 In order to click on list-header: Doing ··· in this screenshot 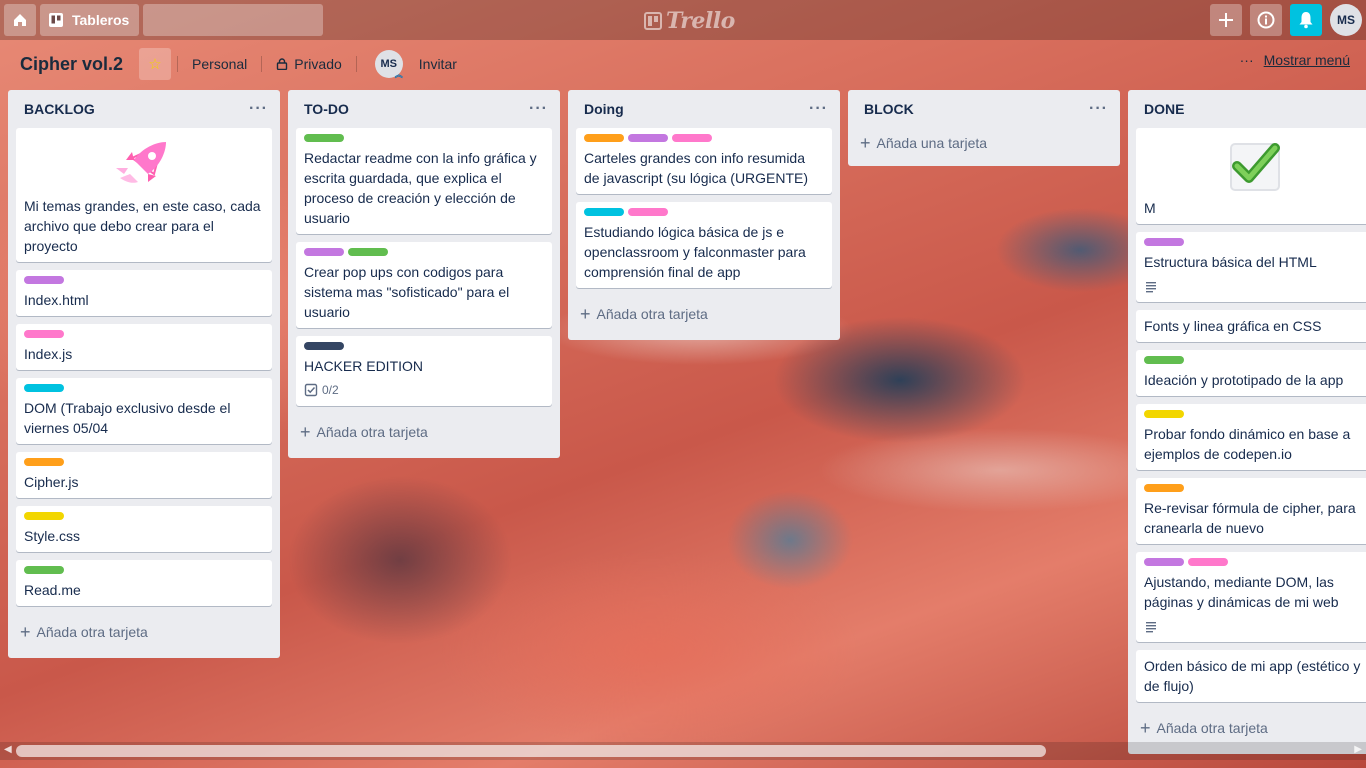, I will do `click(704, 109)`.